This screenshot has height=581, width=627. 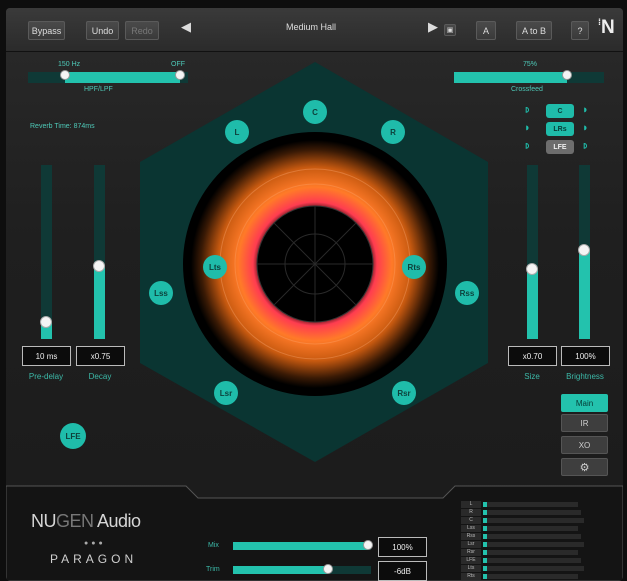 I want to click on decay-value: x0.75, so click(x=100, y=356).